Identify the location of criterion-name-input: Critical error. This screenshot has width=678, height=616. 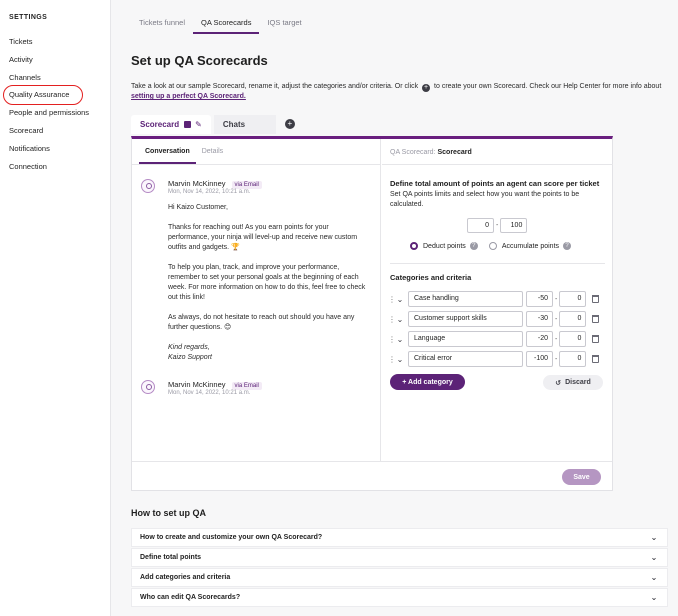
(465, 359).